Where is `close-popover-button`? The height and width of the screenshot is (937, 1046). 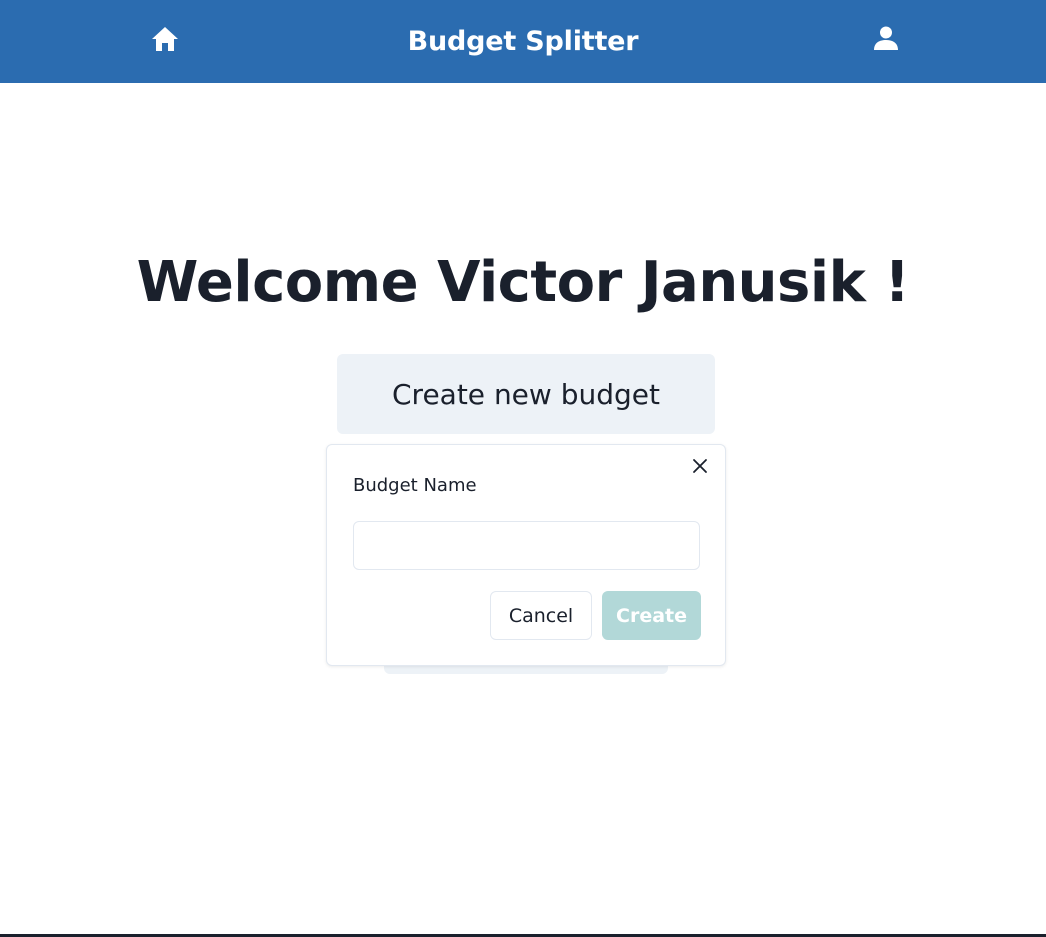
close-popover-button is located at coordinates (700, 466).